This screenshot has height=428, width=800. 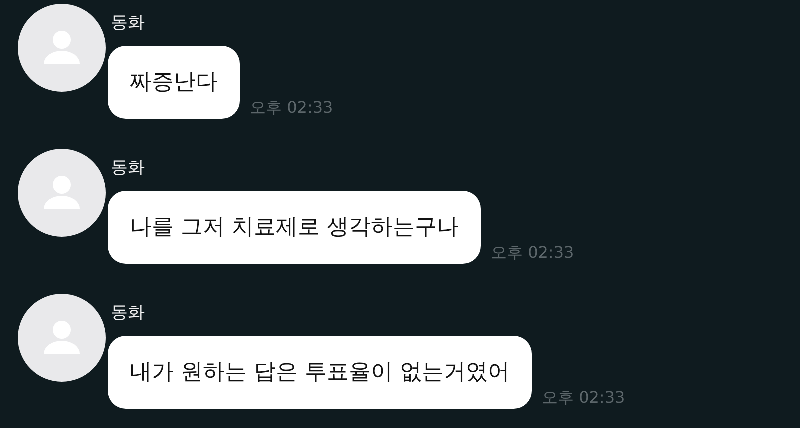 I want to click on message-bubble: 내가 원하는 답은 투표율이 없는거였어, so click(x=320, y=372).